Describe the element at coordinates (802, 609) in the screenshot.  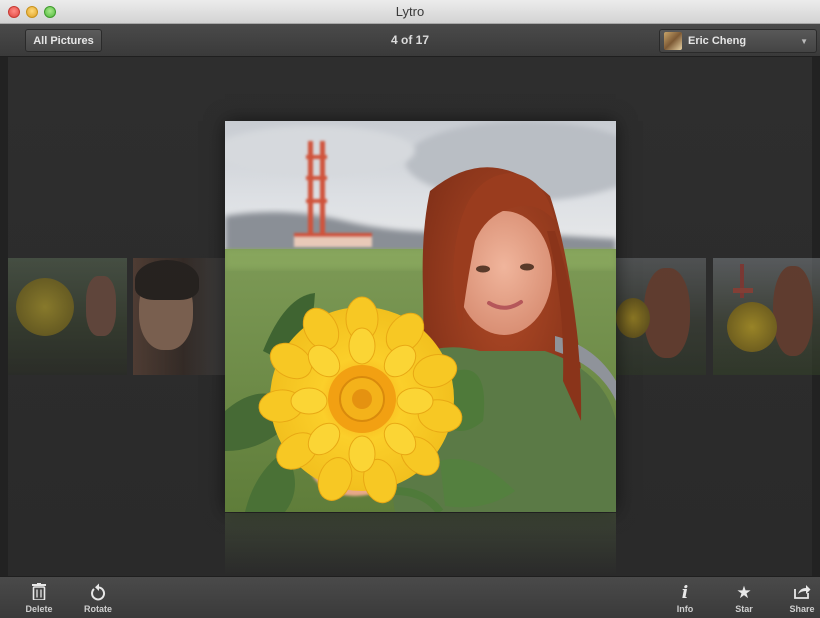
I see `share-label: Share` at that location.